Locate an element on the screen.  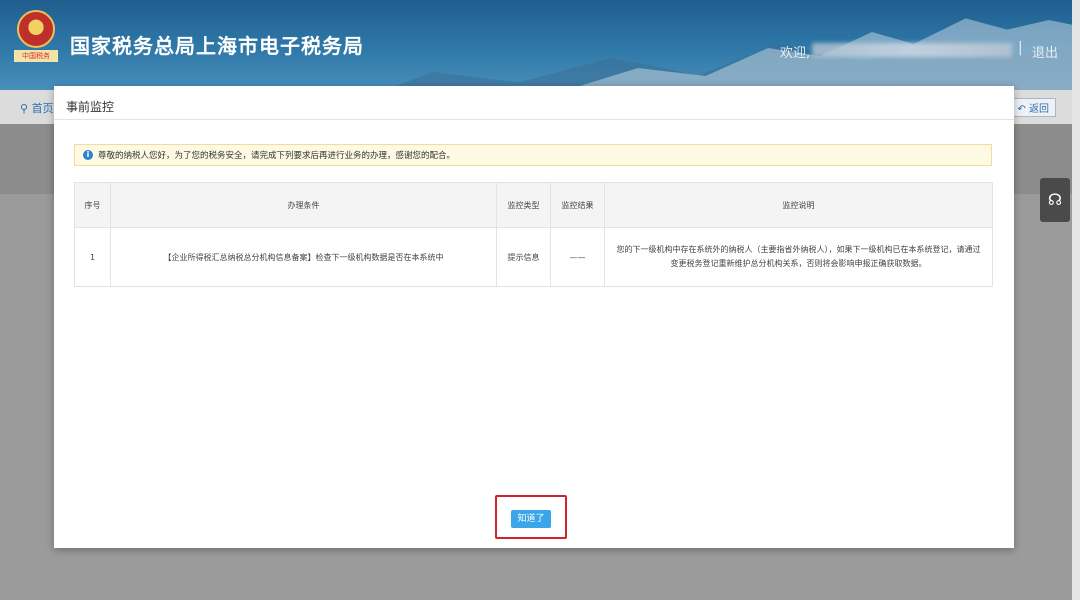
button-highlight-box: 知道了 is located at coordinates (531, 517).